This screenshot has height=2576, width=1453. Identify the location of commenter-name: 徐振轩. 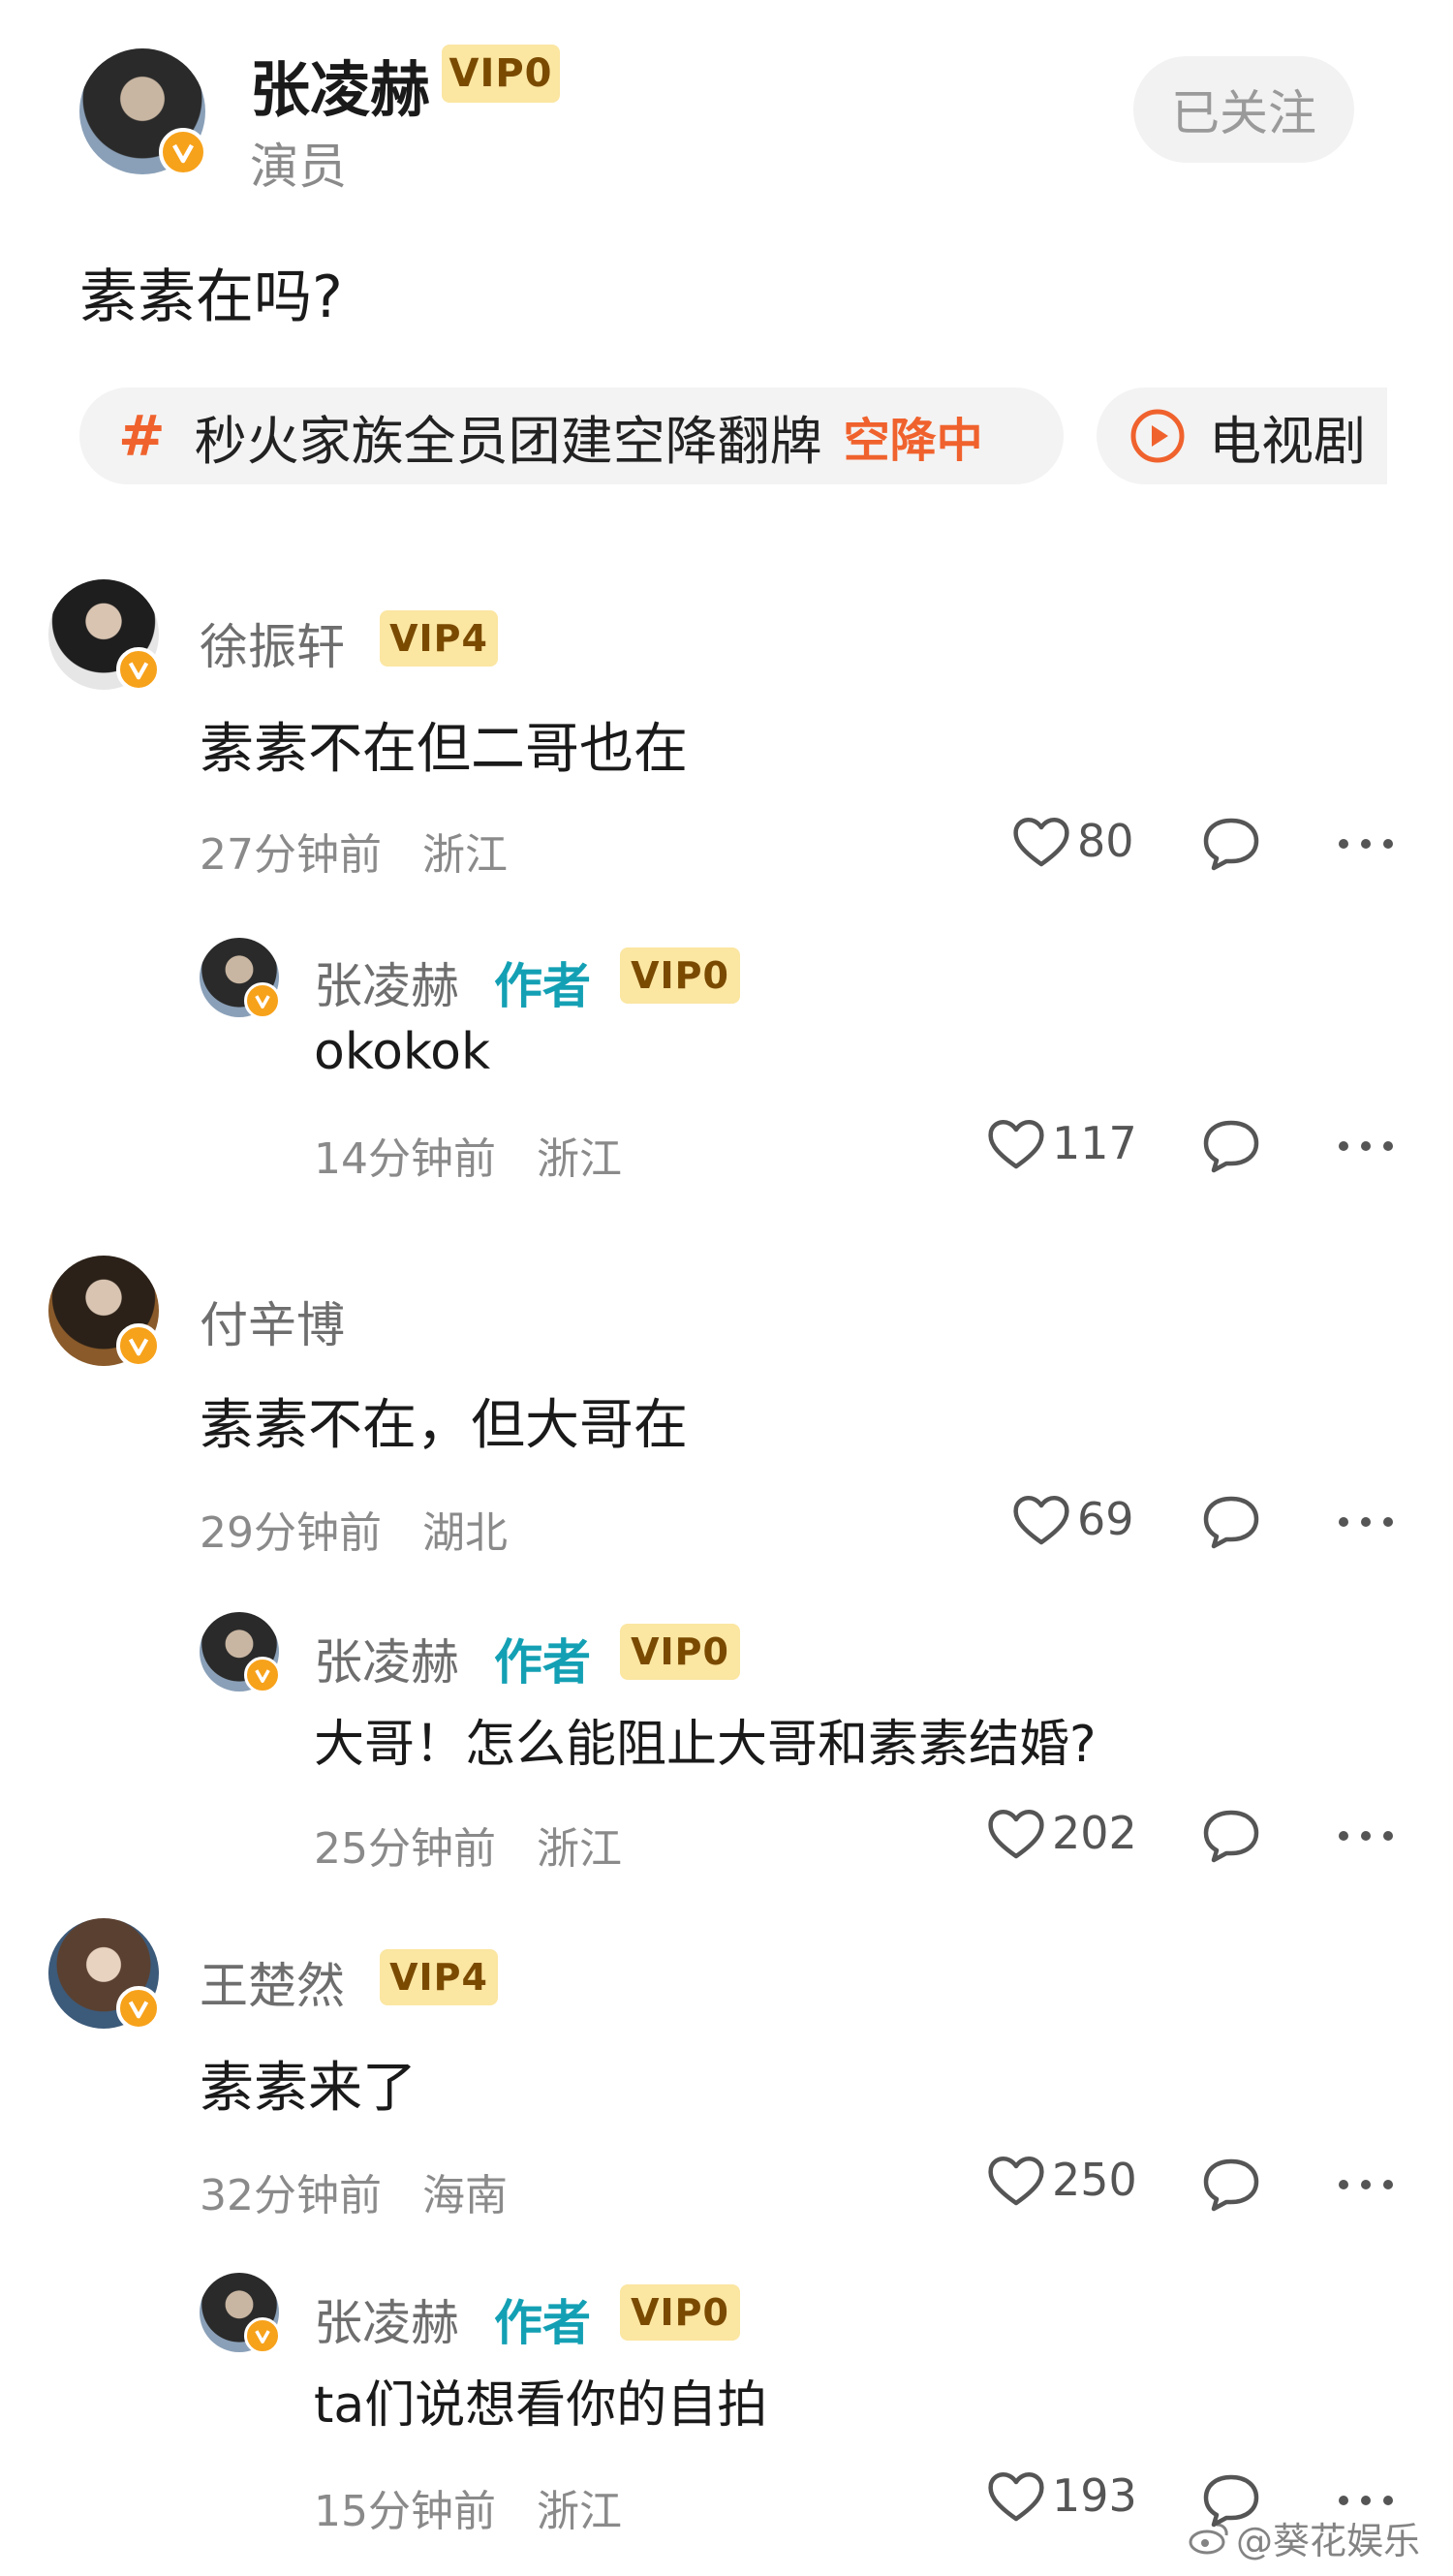
(273, 643).